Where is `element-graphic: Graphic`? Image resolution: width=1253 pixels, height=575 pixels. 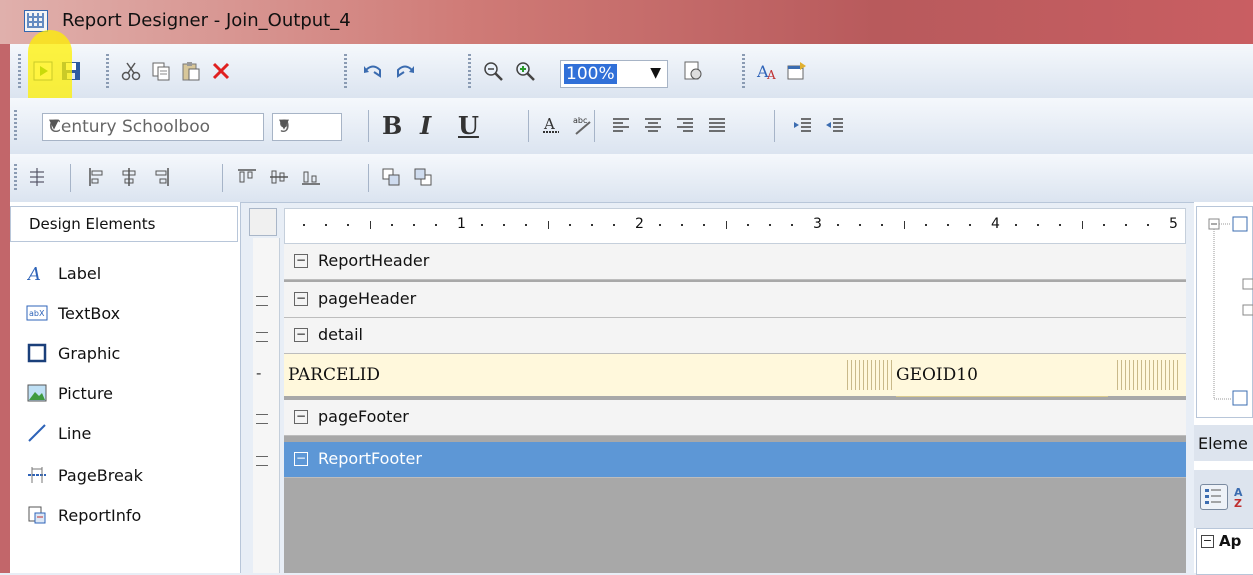
element-graphic: Graphic is located at coordinates (73, 353).